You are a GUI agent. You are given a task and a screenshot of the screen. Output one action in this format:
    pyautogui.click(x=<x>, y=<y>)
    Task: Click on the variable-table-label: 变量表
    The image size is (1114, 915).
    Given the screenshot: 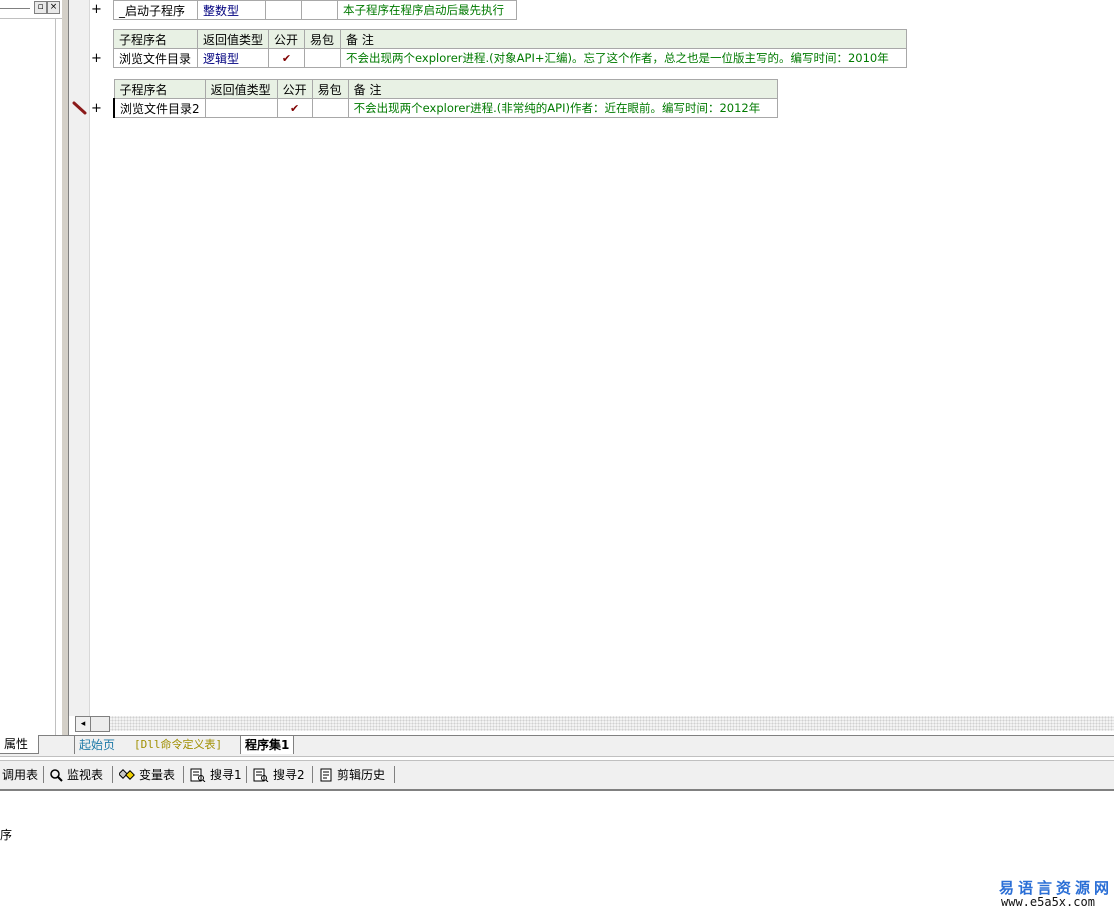 What is the action you would take?
    pyautogui.click(x=157, y=775)
    